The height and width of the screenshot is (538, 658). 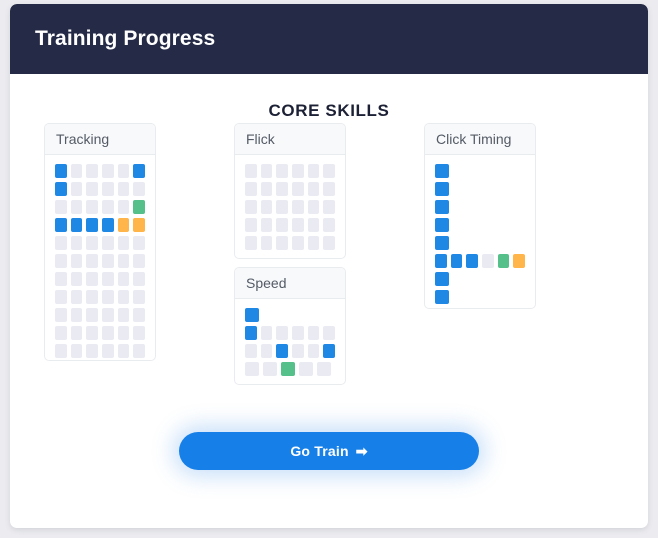 I want to click on go-train-button: Go Train ➡, so click(x=329, y=451).